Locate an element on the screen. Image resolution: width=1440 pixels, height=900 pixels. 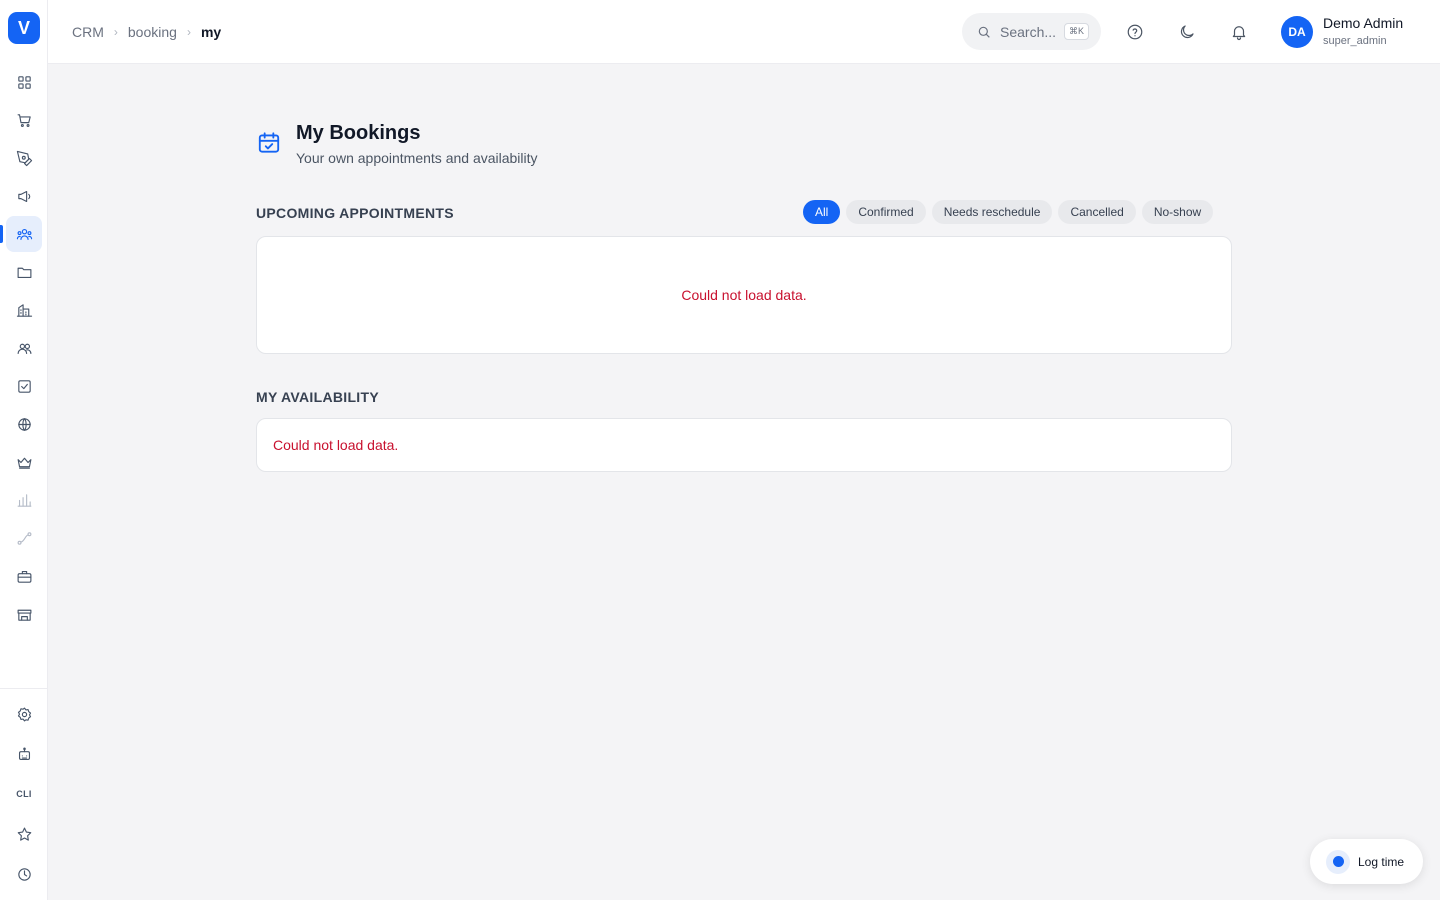
sidebar-item-reports is located at coordinates (24, 500).